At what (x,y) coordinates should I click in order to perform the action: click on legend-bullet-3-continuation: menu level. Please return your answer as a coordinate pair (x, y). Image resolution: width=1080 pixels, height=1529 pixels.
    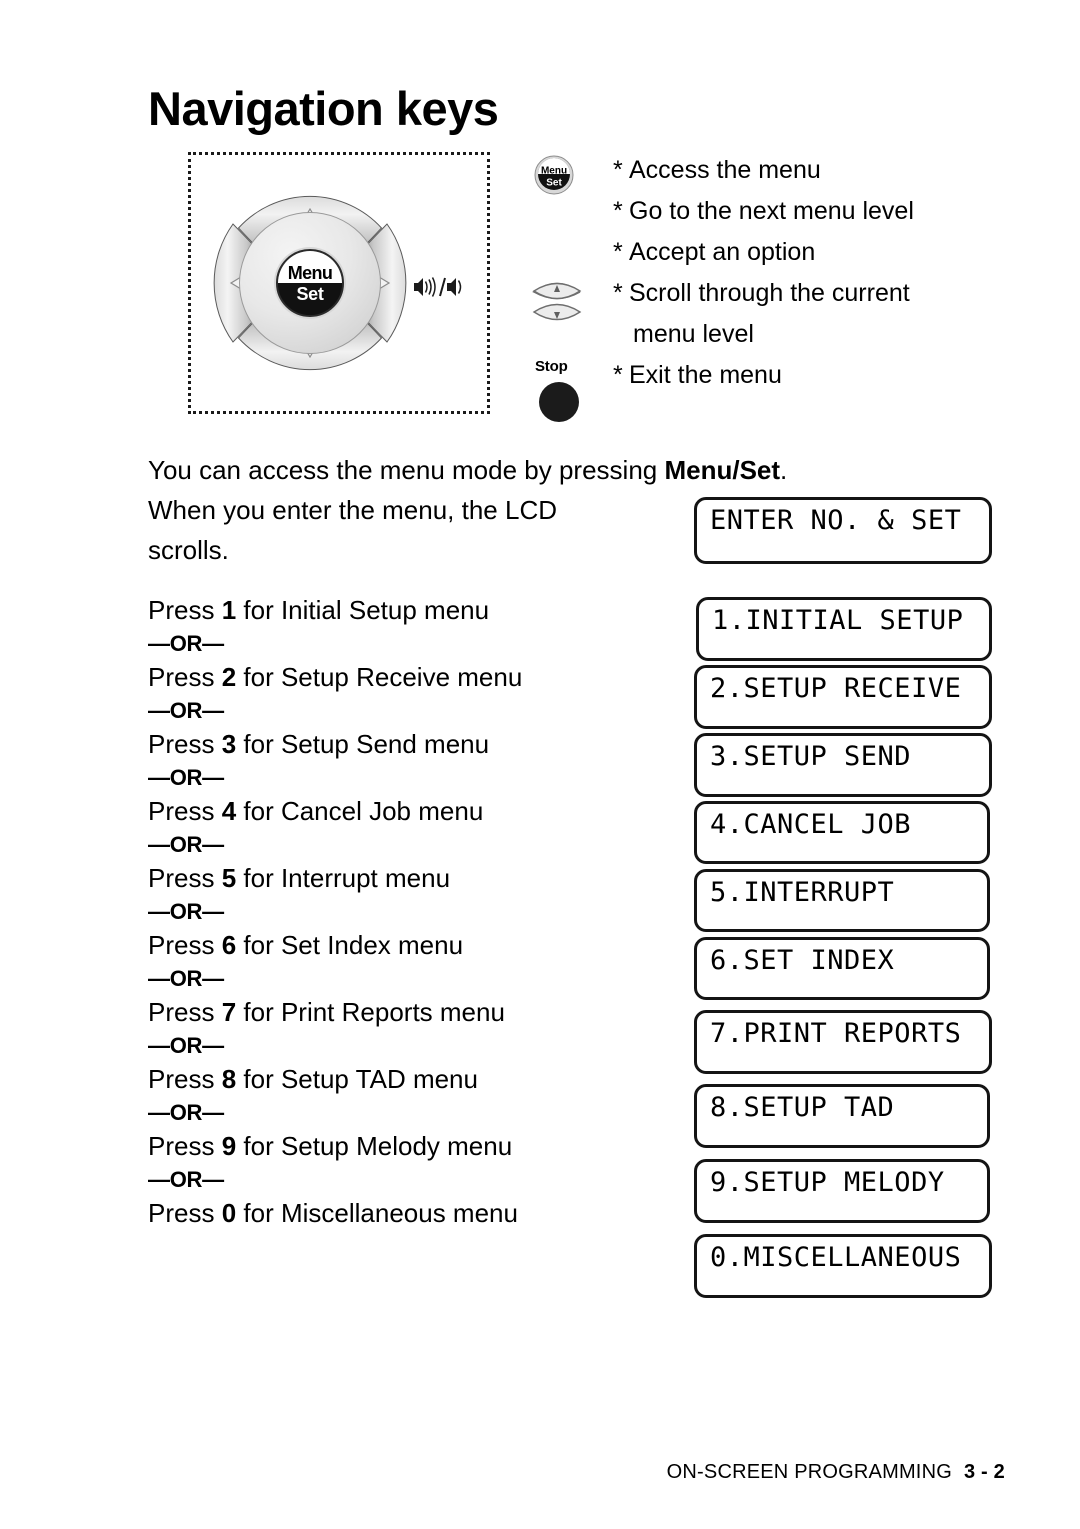
    Looking at the image, I should click on (693, 334).